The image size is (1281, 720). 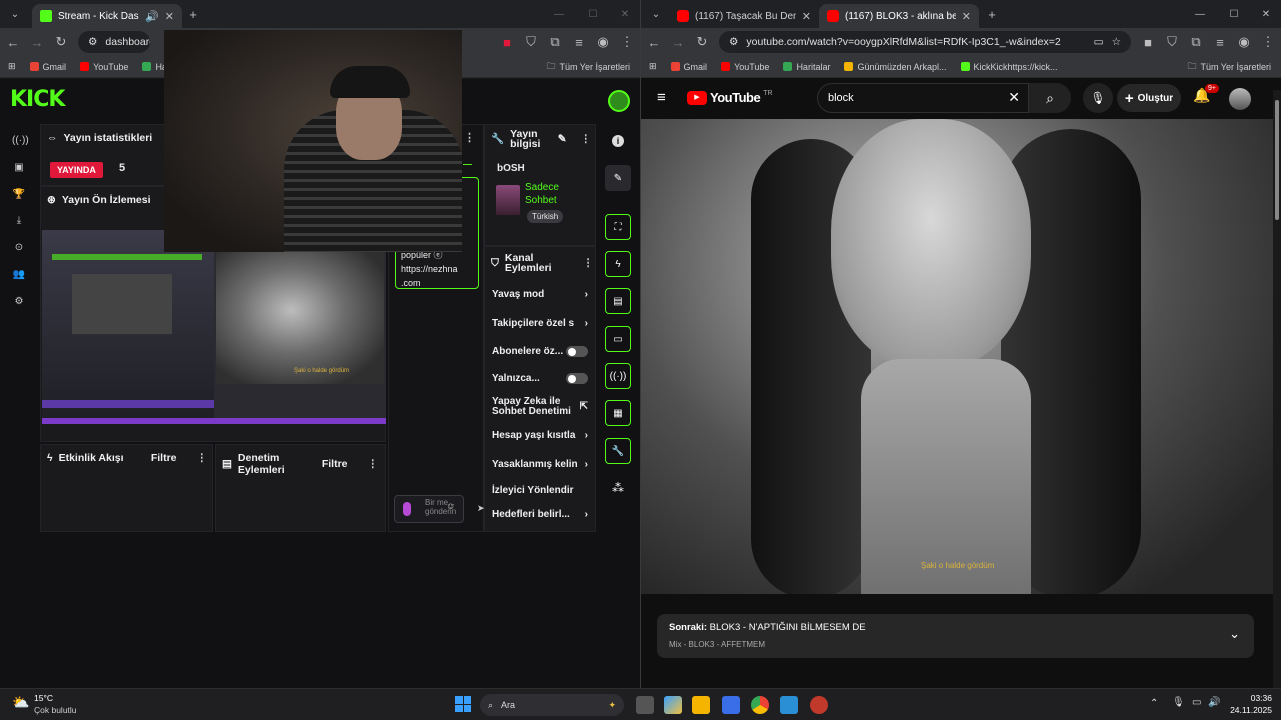 I want to click on activity-menu-icon: ⋮, so click(x=202, y=458).